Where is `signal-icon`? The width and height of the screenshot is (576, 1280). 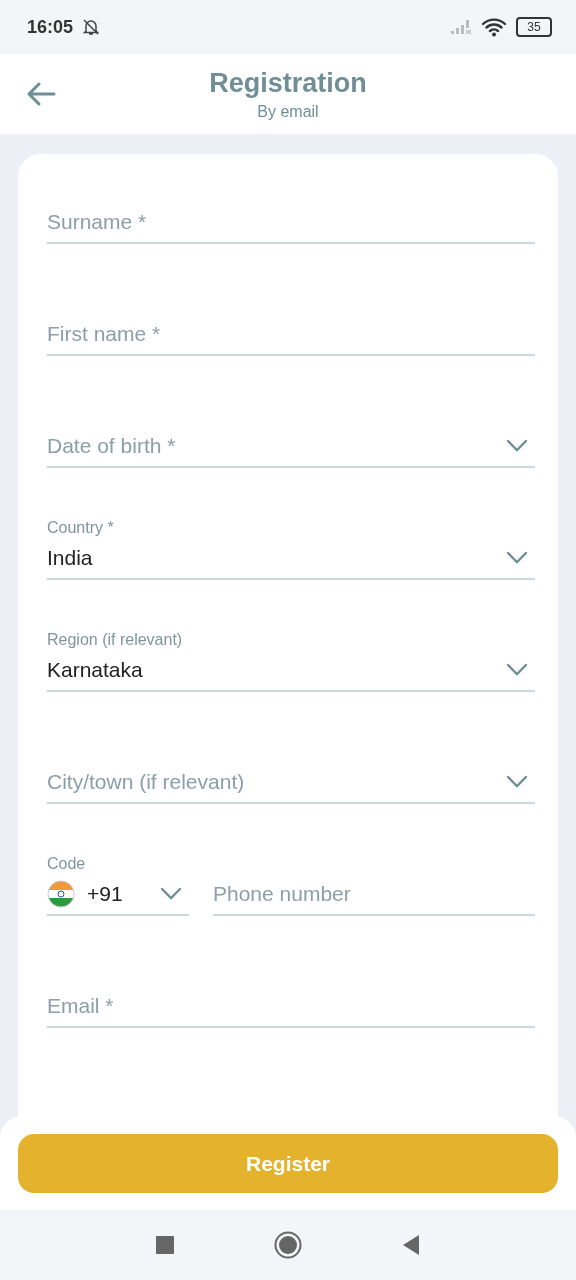 signal-icon is located at coordinates (462, 27).